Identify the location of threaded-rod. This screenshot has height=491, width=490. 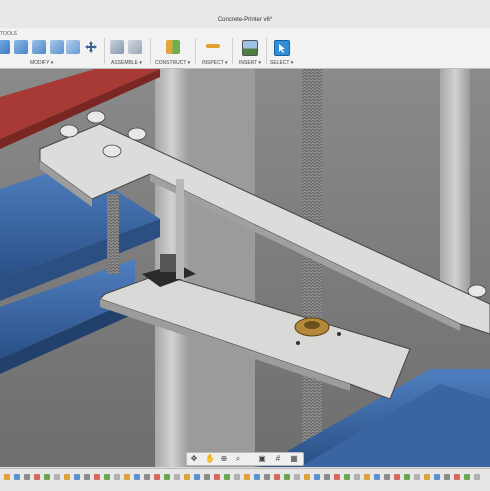
(312, 268).